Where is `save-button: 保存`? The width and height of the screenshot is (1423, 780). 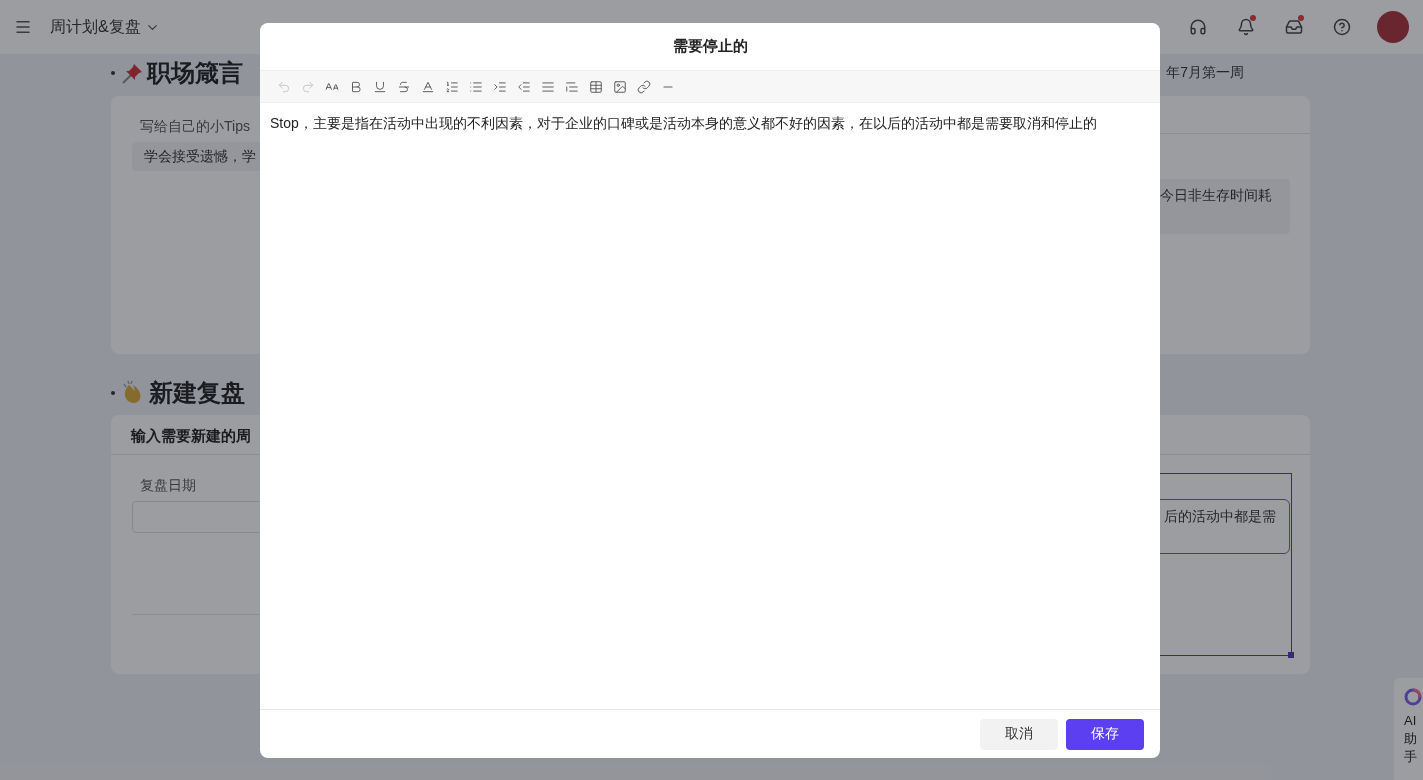 save-button: 保存 is located at coordinates (1105, 734).